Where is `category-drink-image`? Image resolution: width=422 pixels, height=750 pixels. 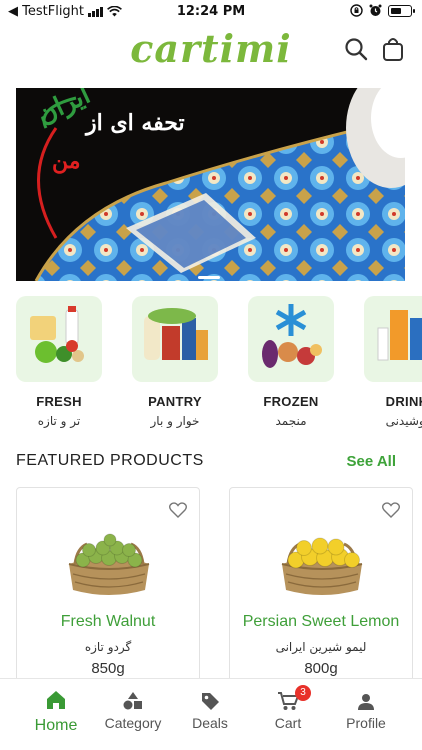
category-drink-image is located at coordinates (393, 339).